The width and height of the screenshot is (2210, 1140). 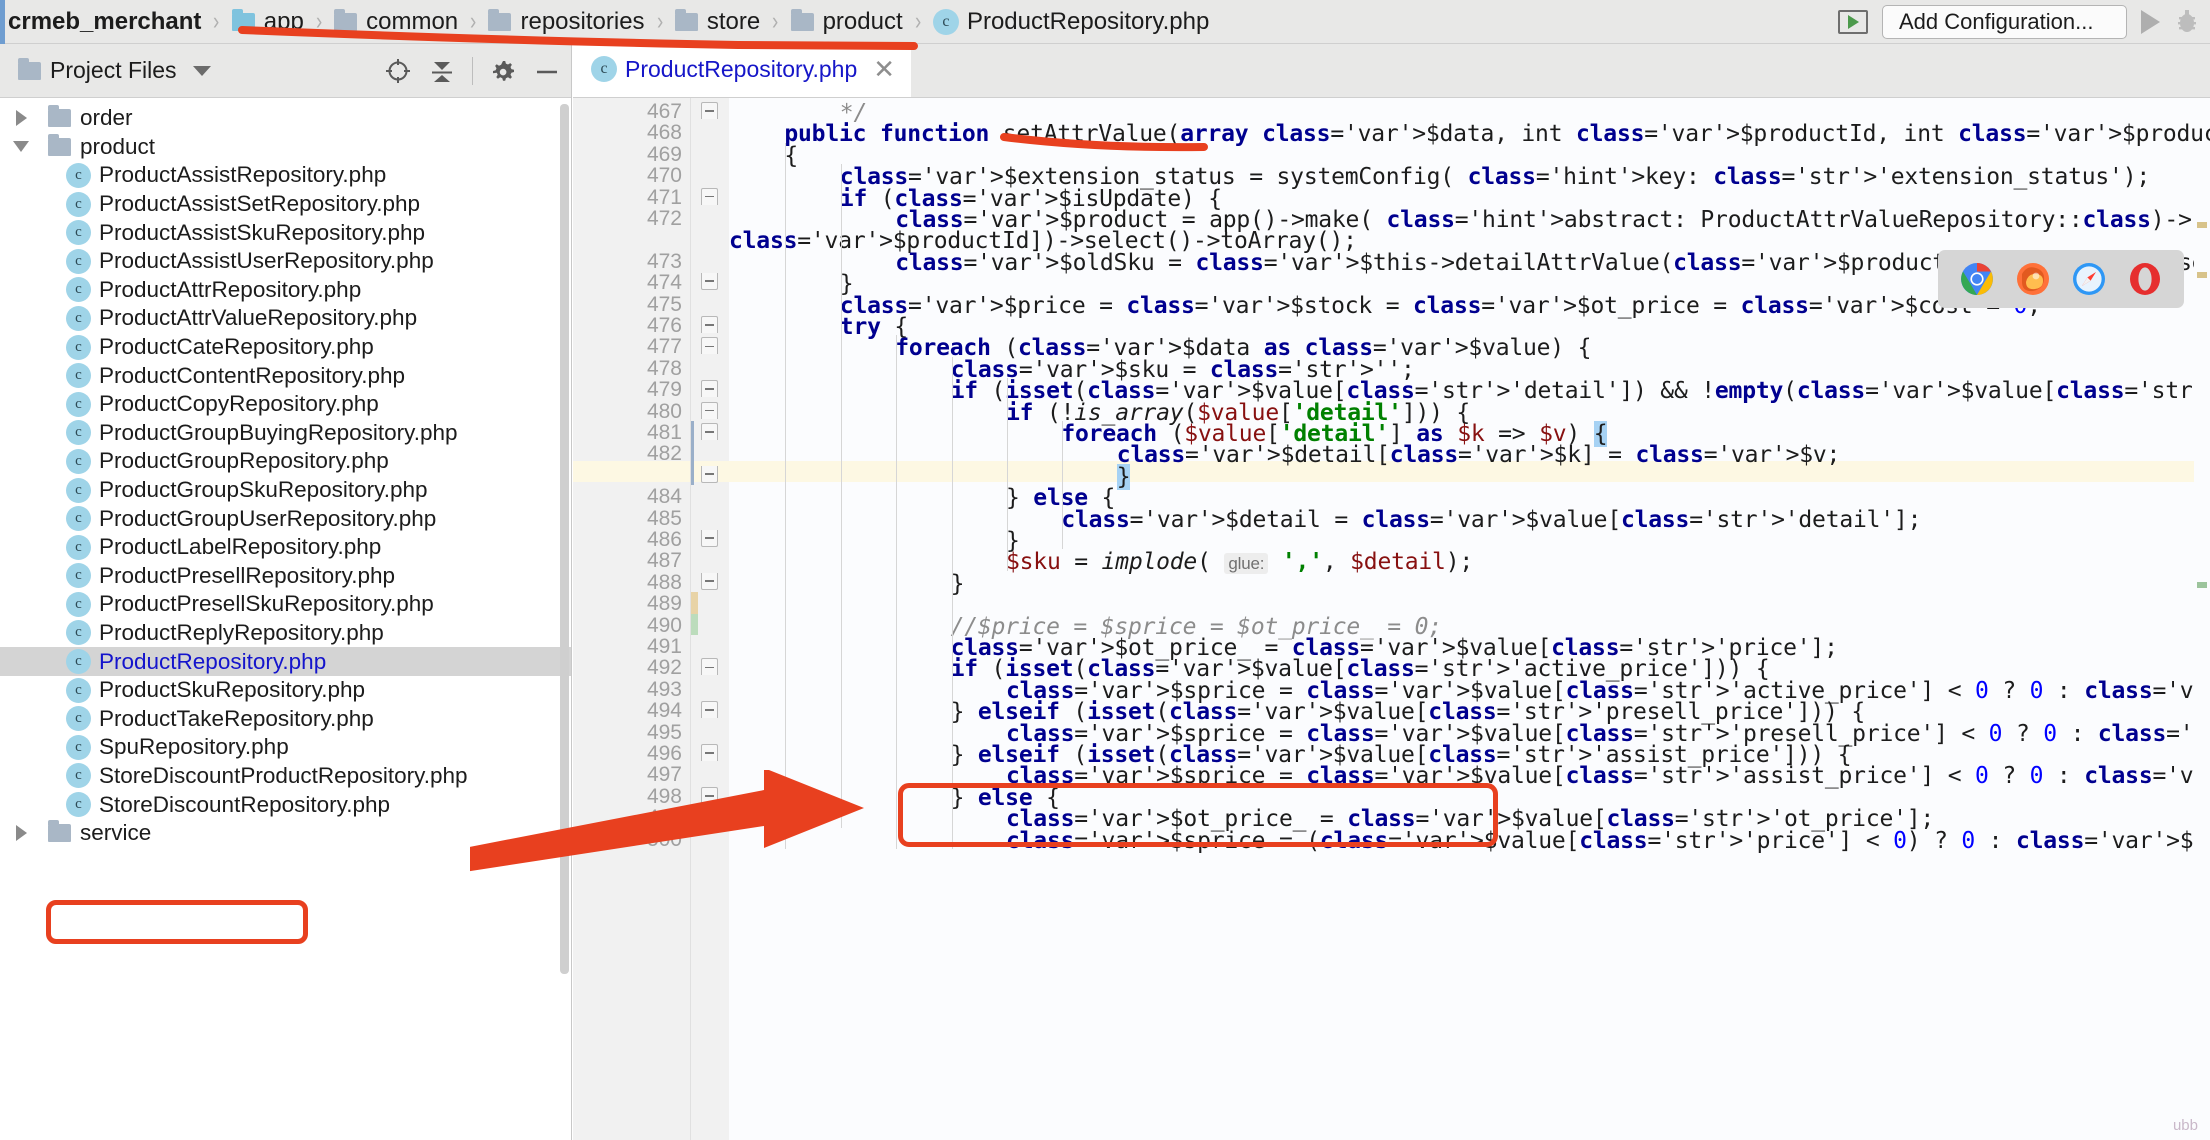 I want to click on tree-file-item: c StoreDiscountProductRepository.php, so click(x=285, y=776).